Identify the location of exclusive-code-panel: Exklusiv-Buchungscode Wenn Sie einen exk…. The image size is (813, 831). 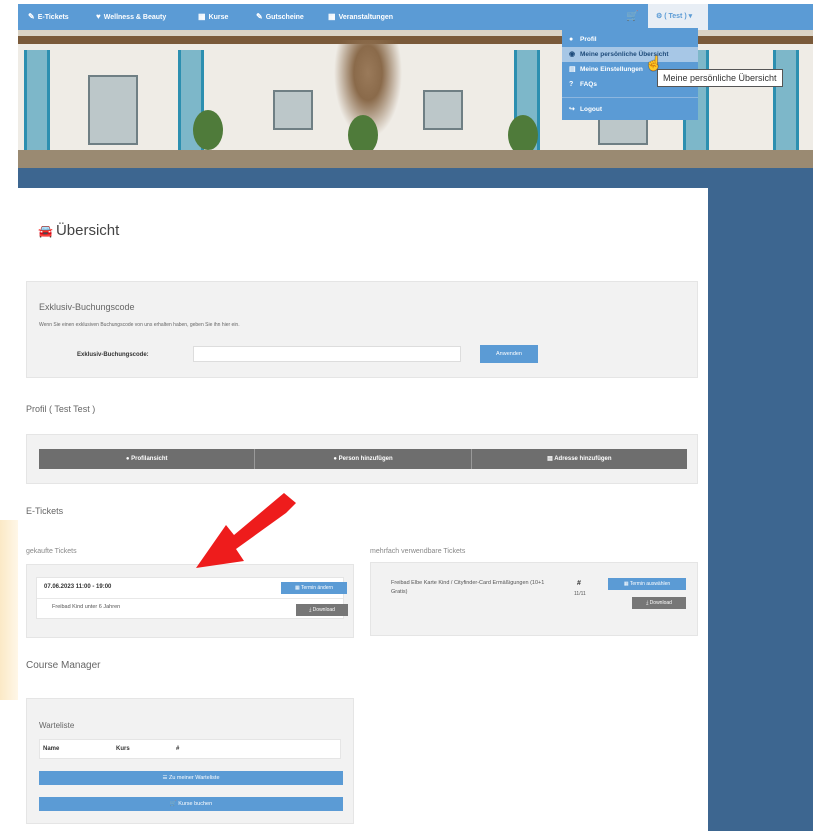
(362, 329).